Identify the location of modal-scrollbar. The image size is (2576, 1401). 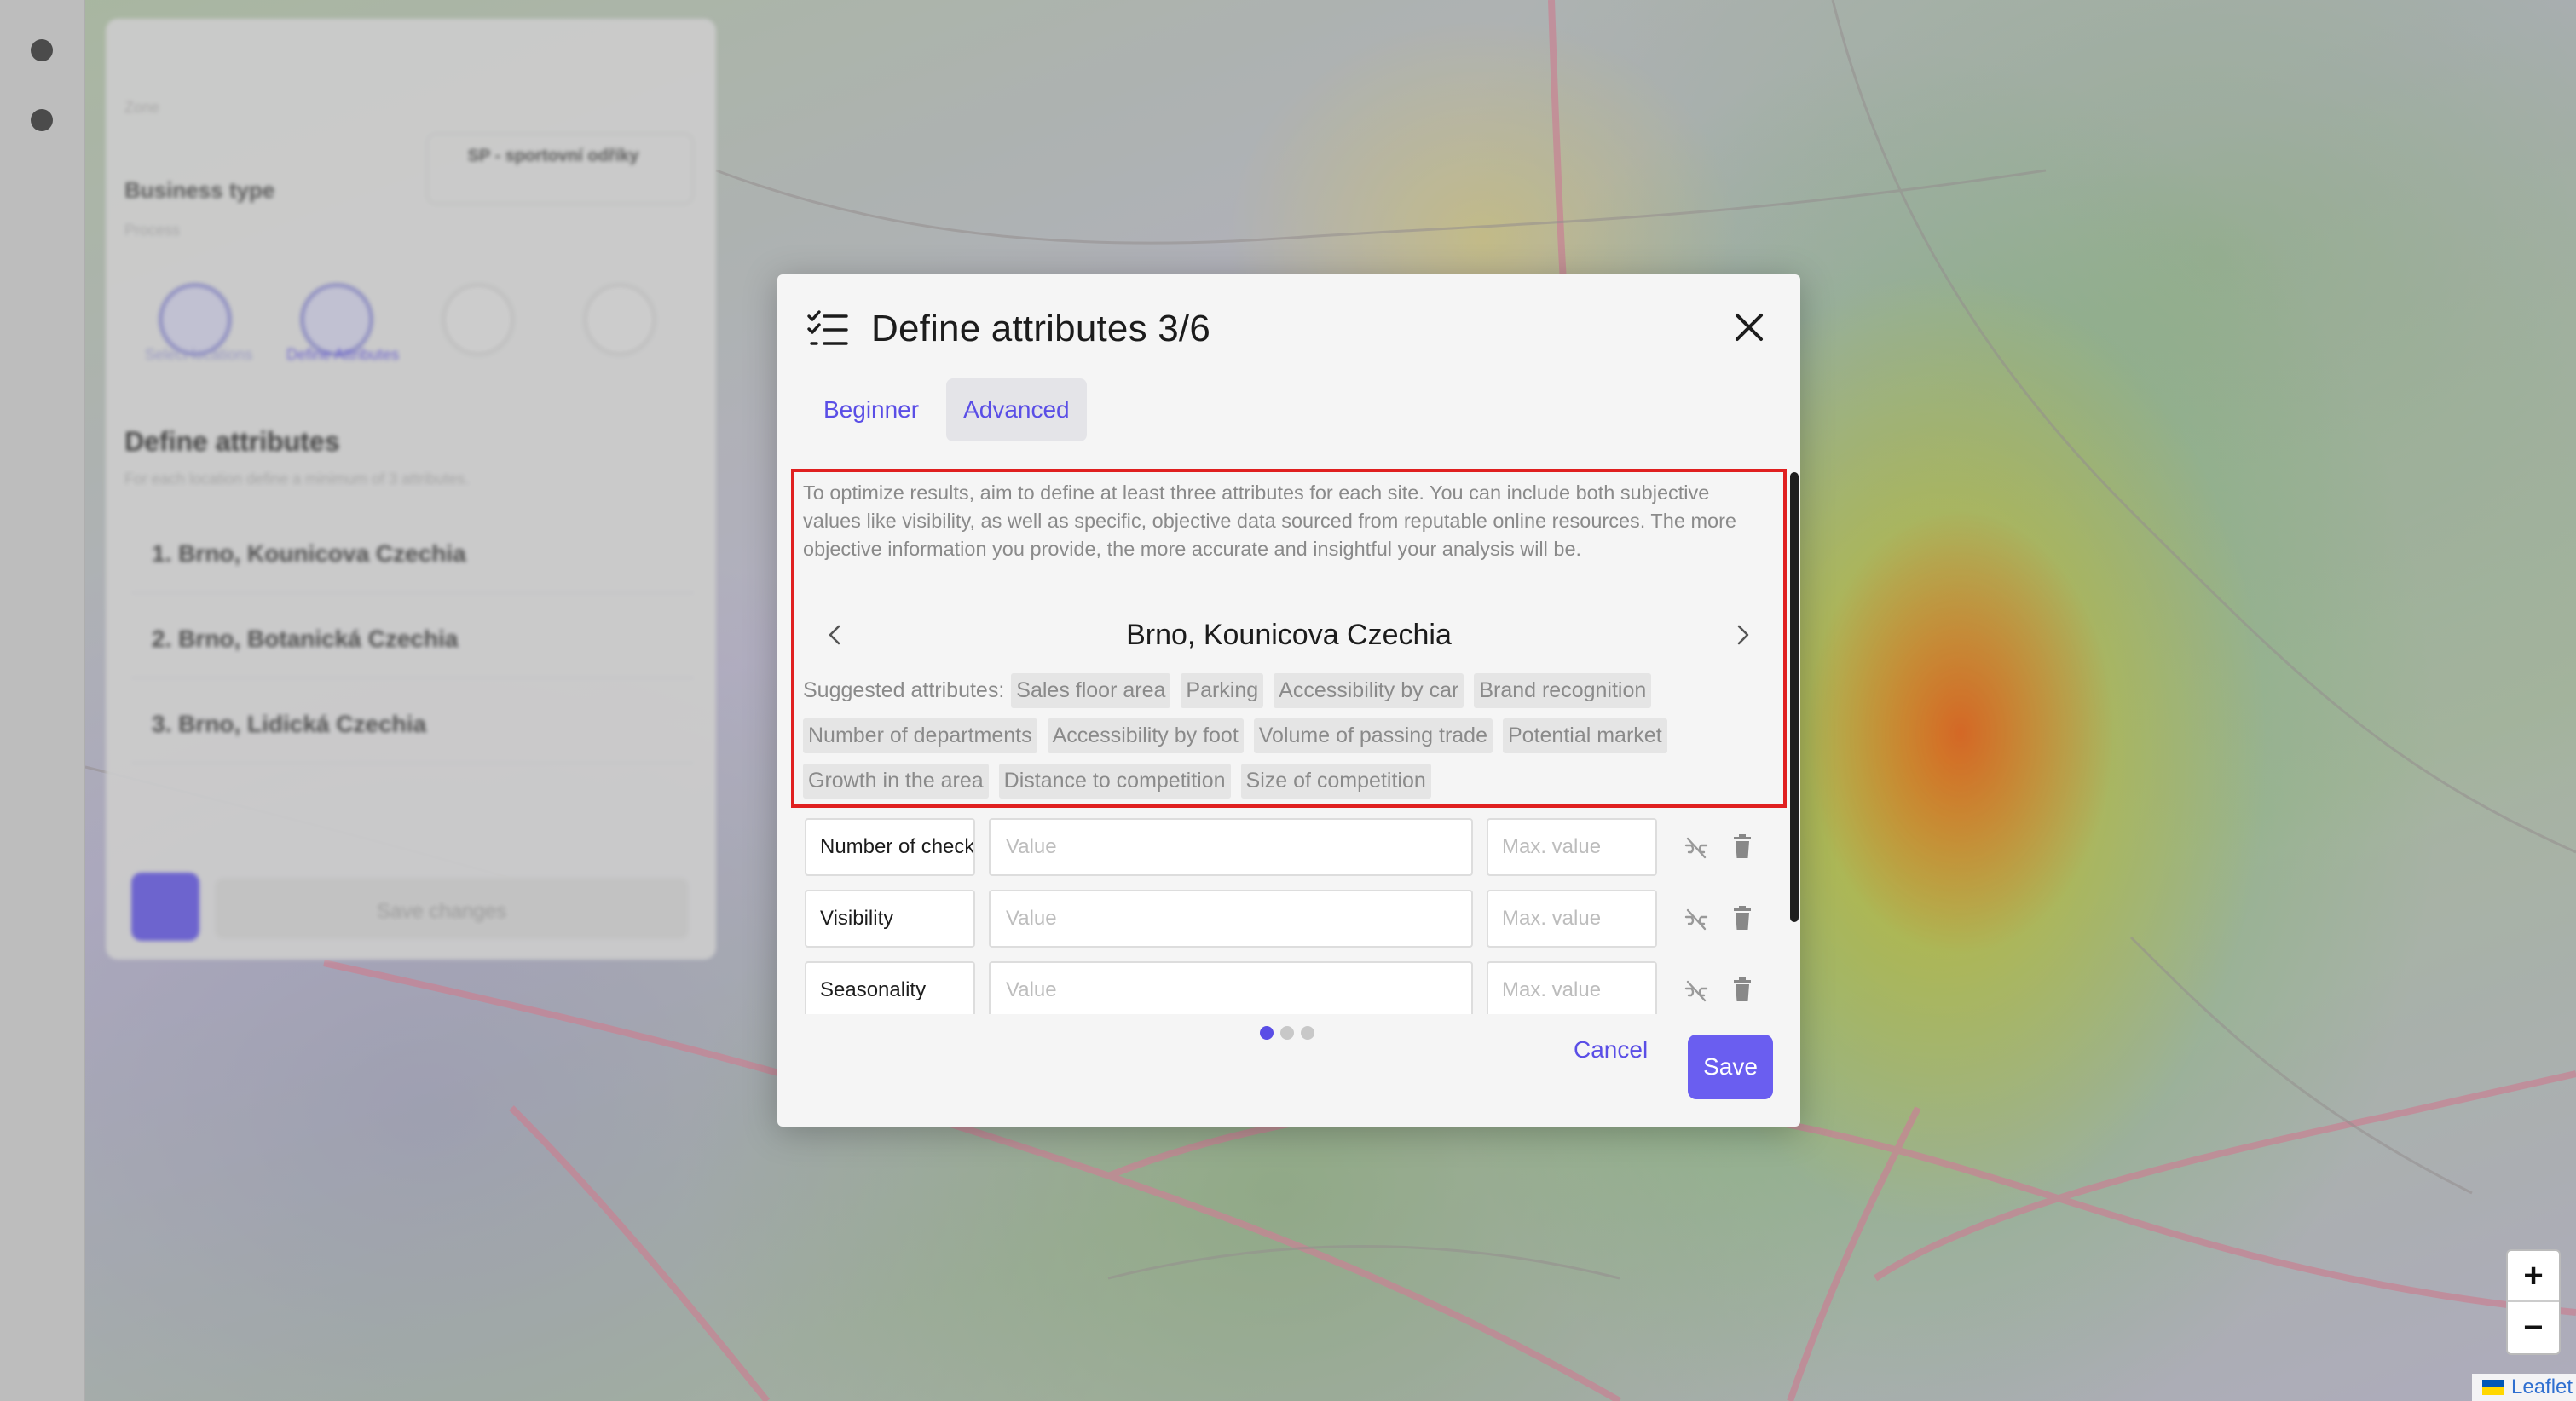
(1794, 697).